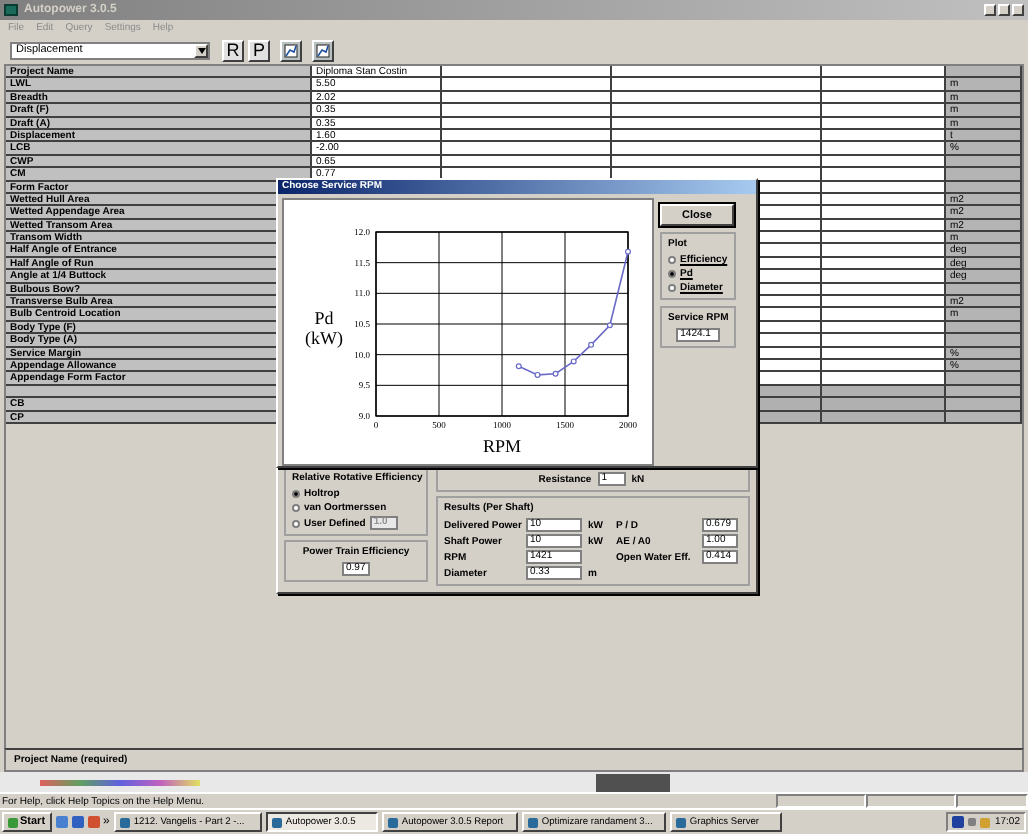 This screenshot has width=1028, height=834. I want to click on toolbar-button: P, so click(259, 50).